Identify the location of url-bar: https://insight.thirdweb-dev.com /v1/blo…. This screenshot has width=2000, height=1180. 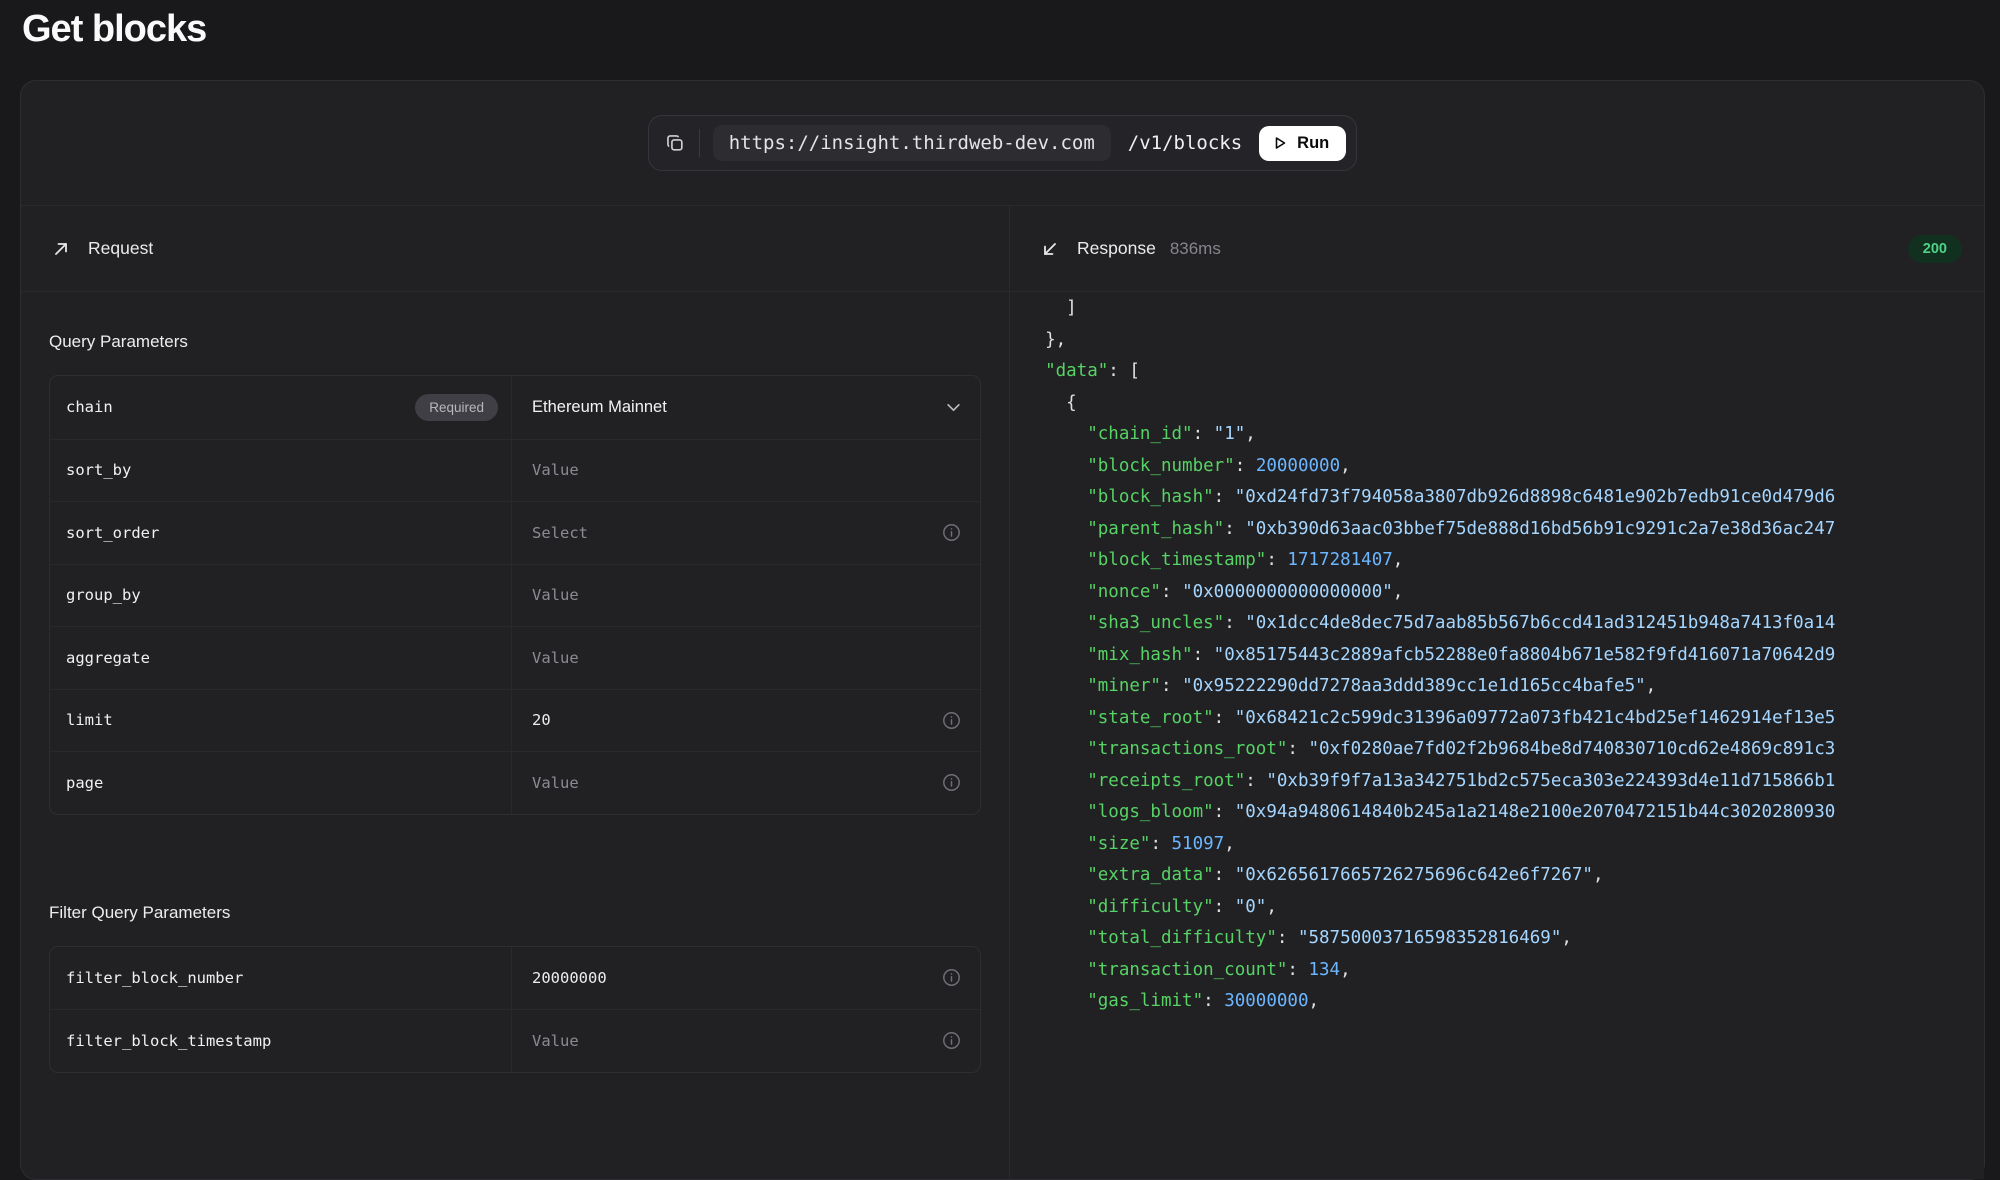
(1002, 143).